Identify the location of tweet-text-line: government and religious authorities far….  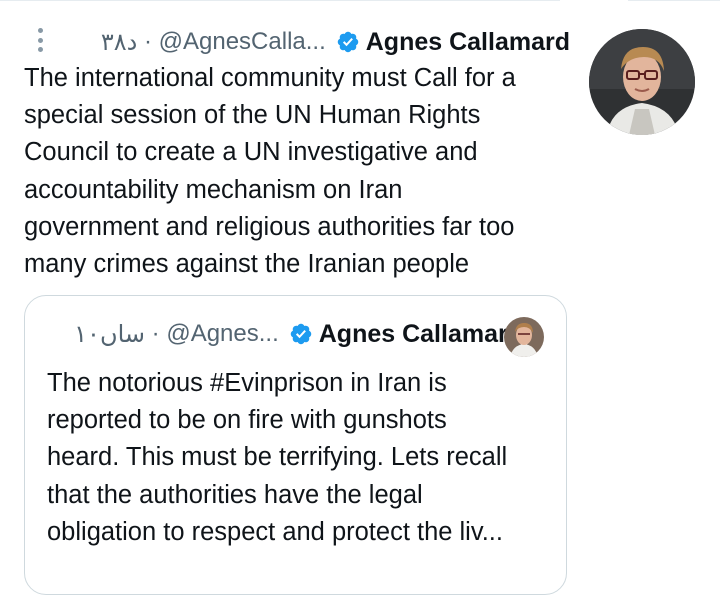
(269, 226).